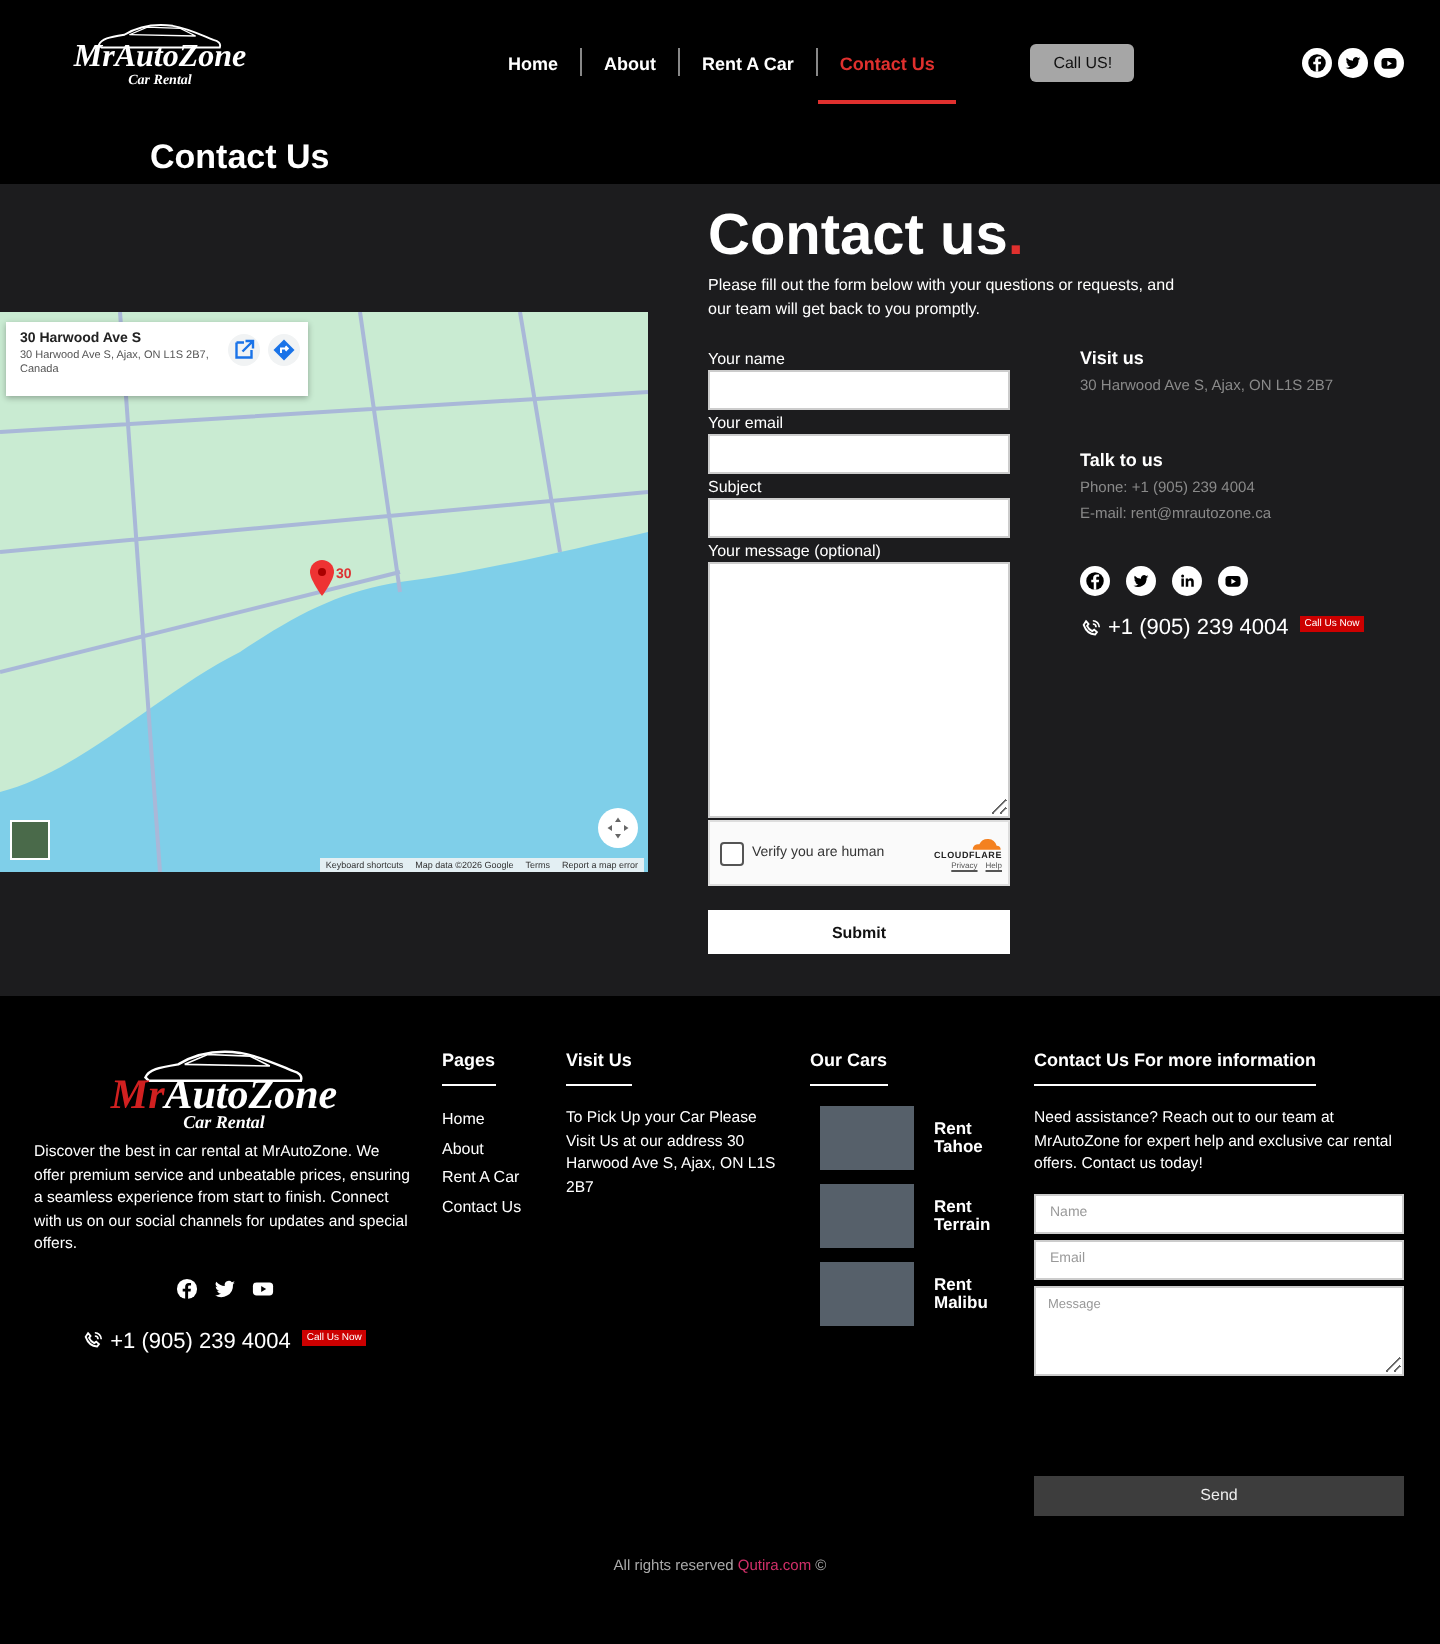 This screenshot has width=1440, height=1644. Describe the element at coordinates (469, 1067) in the screenshot. I see `column-heading: Pages` at that location.